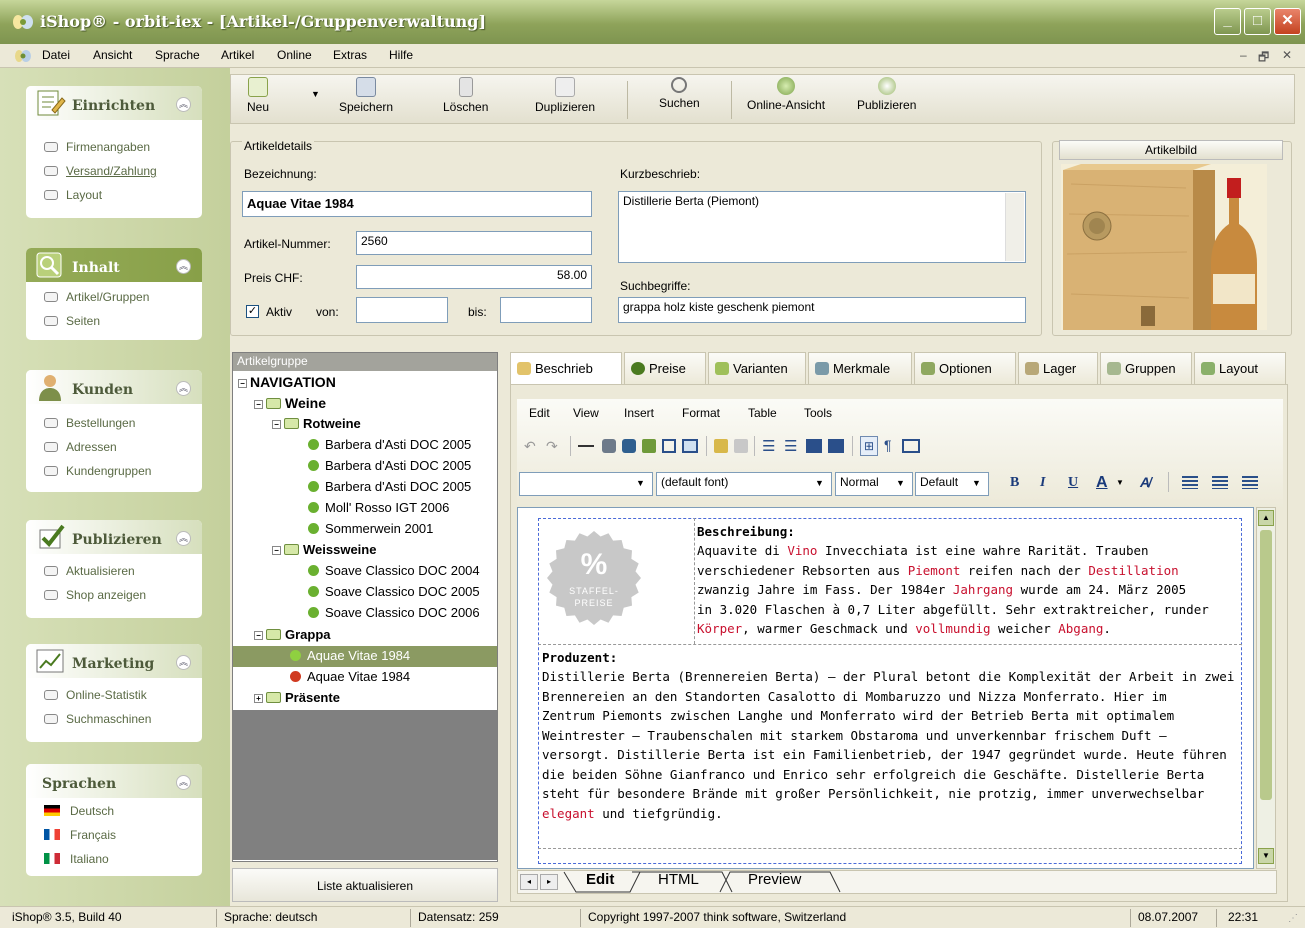  Describe the element at coordinates (701, 413) in the screenshot. I see `editor-menu-format: Format` at that location.